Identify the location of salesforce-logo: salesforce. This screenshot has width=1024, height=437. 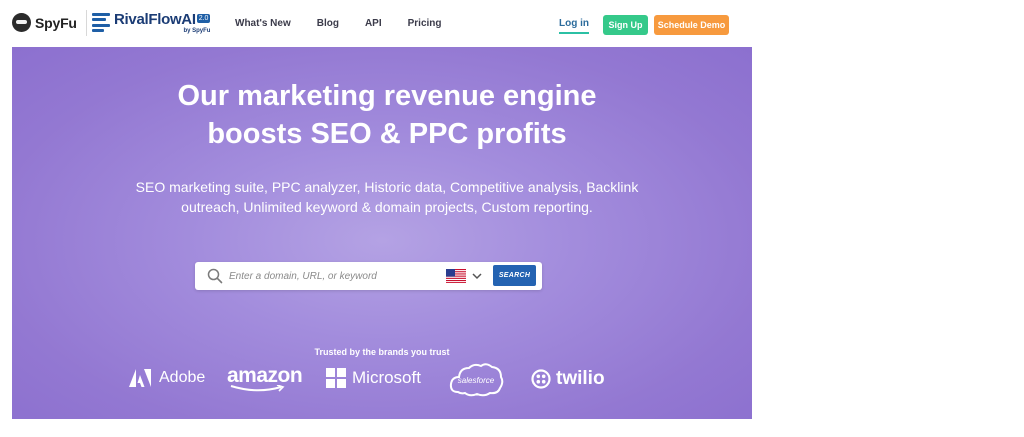
(476, 380).